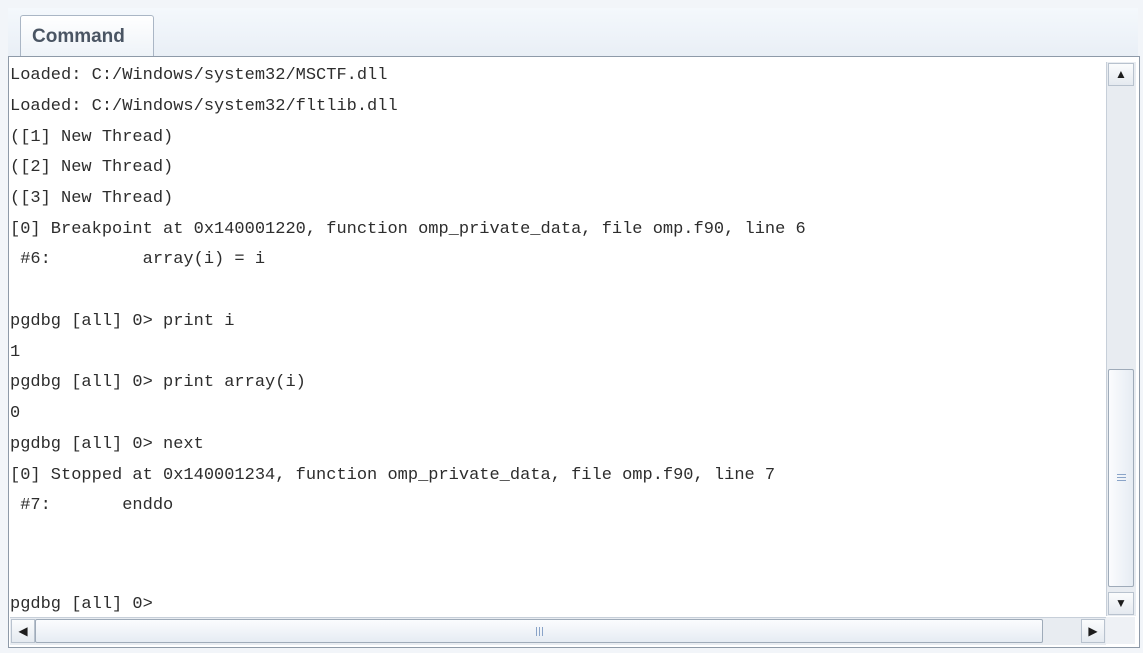  I want to click on console-line-next-command: pgdbg [all] 0> next, so click(107, 444).